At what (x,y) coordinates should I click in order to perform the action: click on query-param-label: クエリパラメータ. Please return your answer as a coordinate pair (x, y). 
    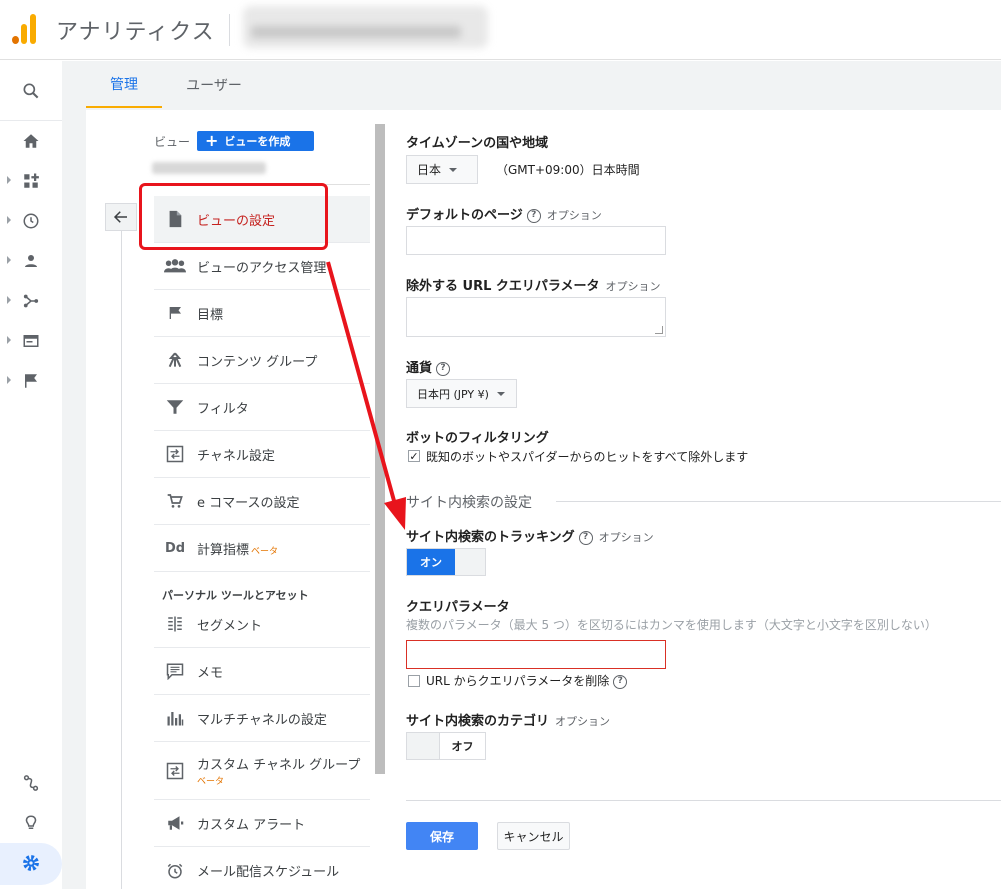
    Looking at the image, I should click on (458, 607).